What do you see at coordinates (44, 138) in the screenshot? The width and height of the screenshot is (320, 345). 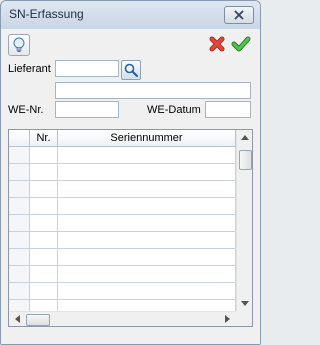 I see `grid-header-nr: Nr.` at bounding box center [44, 138].